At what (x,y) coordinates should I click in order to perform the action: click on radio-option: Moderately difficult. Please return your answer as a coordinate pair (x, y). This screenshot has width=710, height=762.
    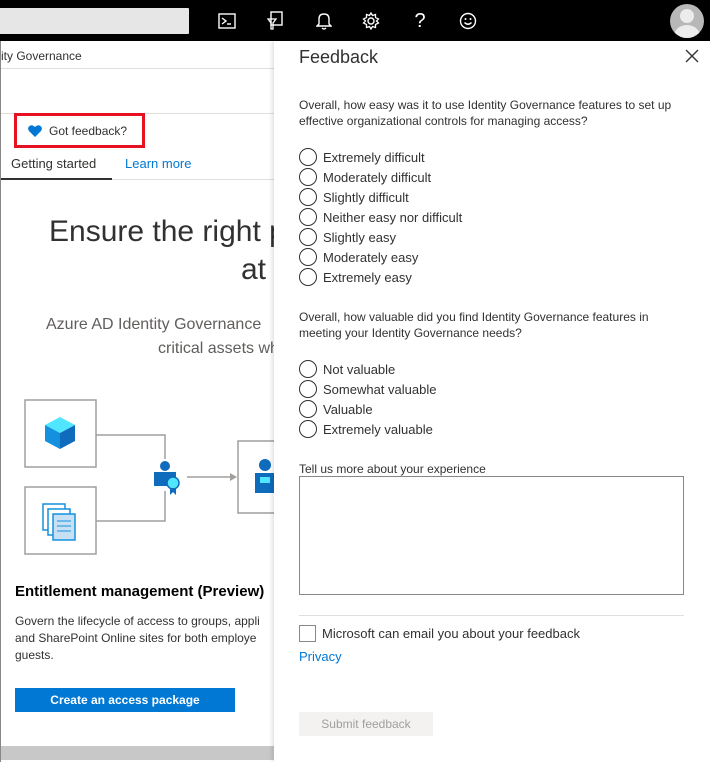
    Looking at the image, I should click on (365, 177).